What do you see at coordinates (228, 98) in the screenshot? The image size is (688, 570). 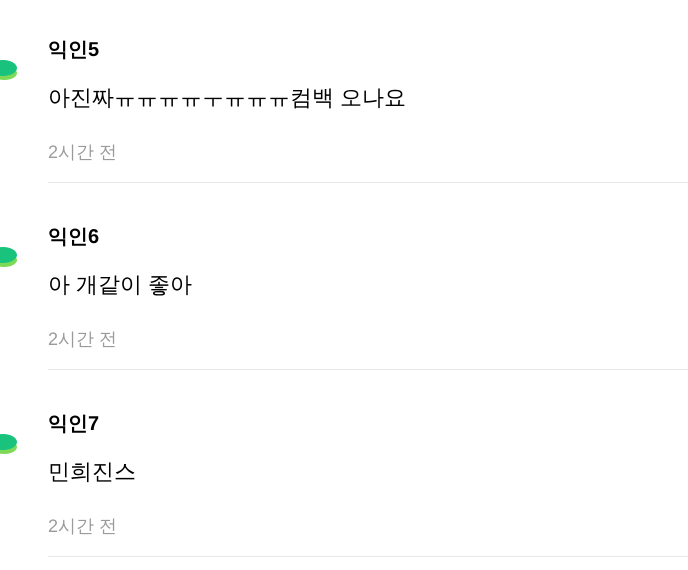 I see `comment-text: 아진짜ㅠㅠㅠㅠㅜㅠㅠㅠ컴백 오나요` at bounding box center [228, 98].